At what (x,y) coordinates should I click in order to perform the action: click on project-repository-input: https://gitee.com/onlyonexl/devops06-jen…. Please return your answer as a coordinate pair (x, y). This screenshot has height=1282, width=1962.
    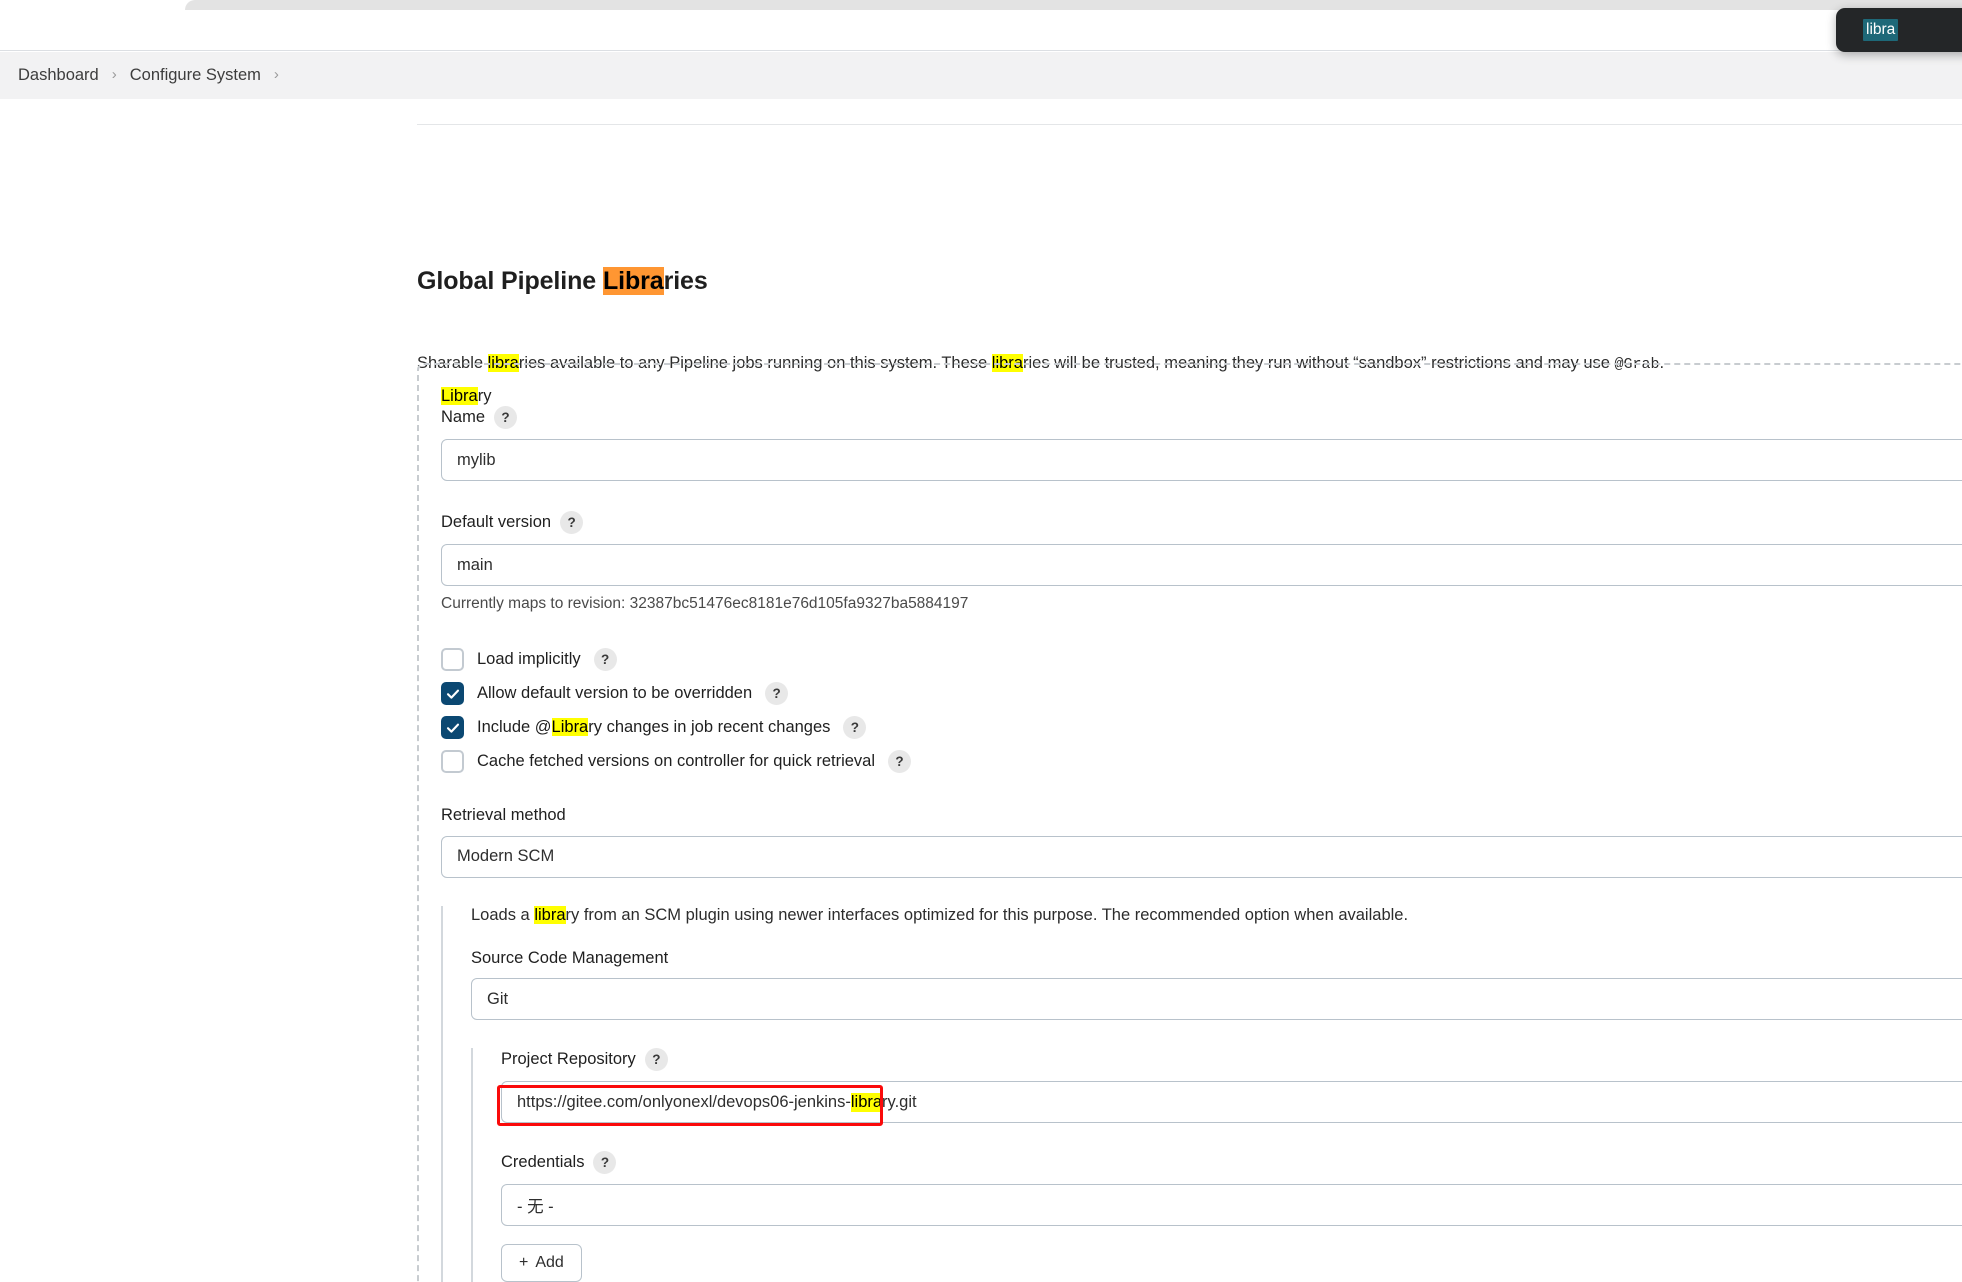
    Looking at the image, I should click on (1231, 1102).